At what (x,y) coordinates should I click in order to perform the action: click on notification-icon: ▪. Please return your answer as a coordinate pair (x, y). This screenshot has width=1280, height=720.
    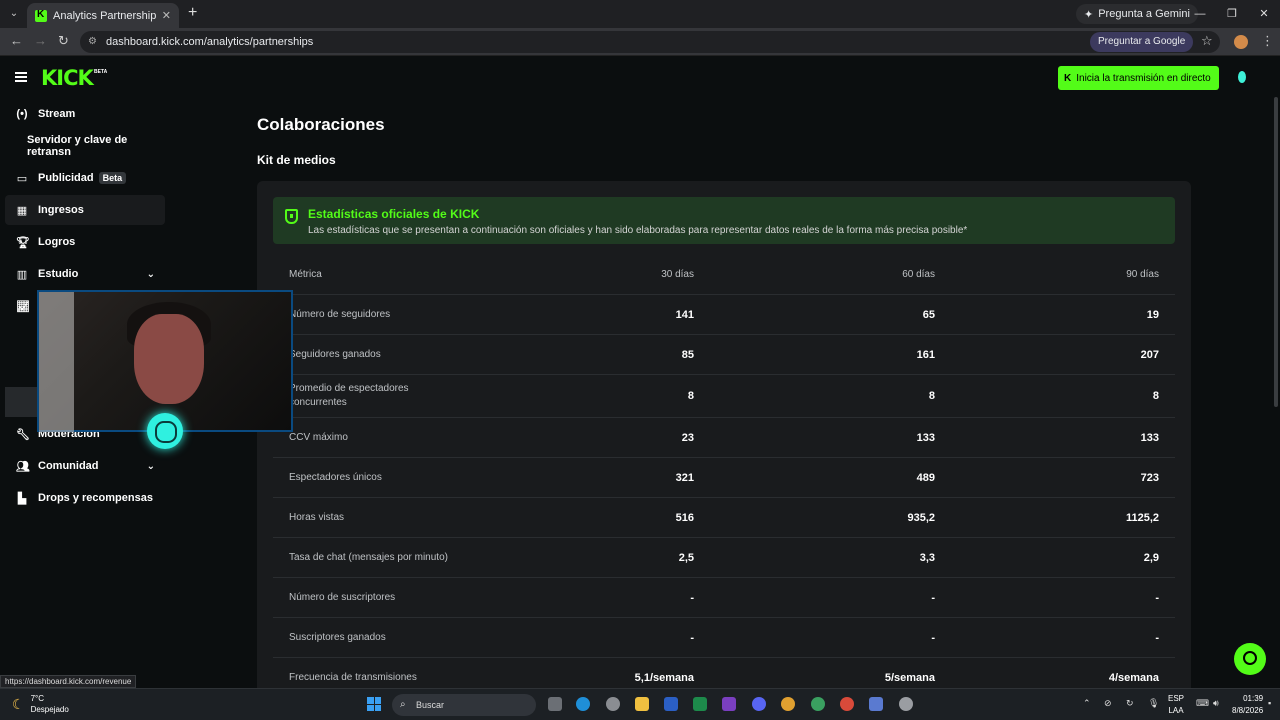
    Looking at the image, I should click on (1269, 703).